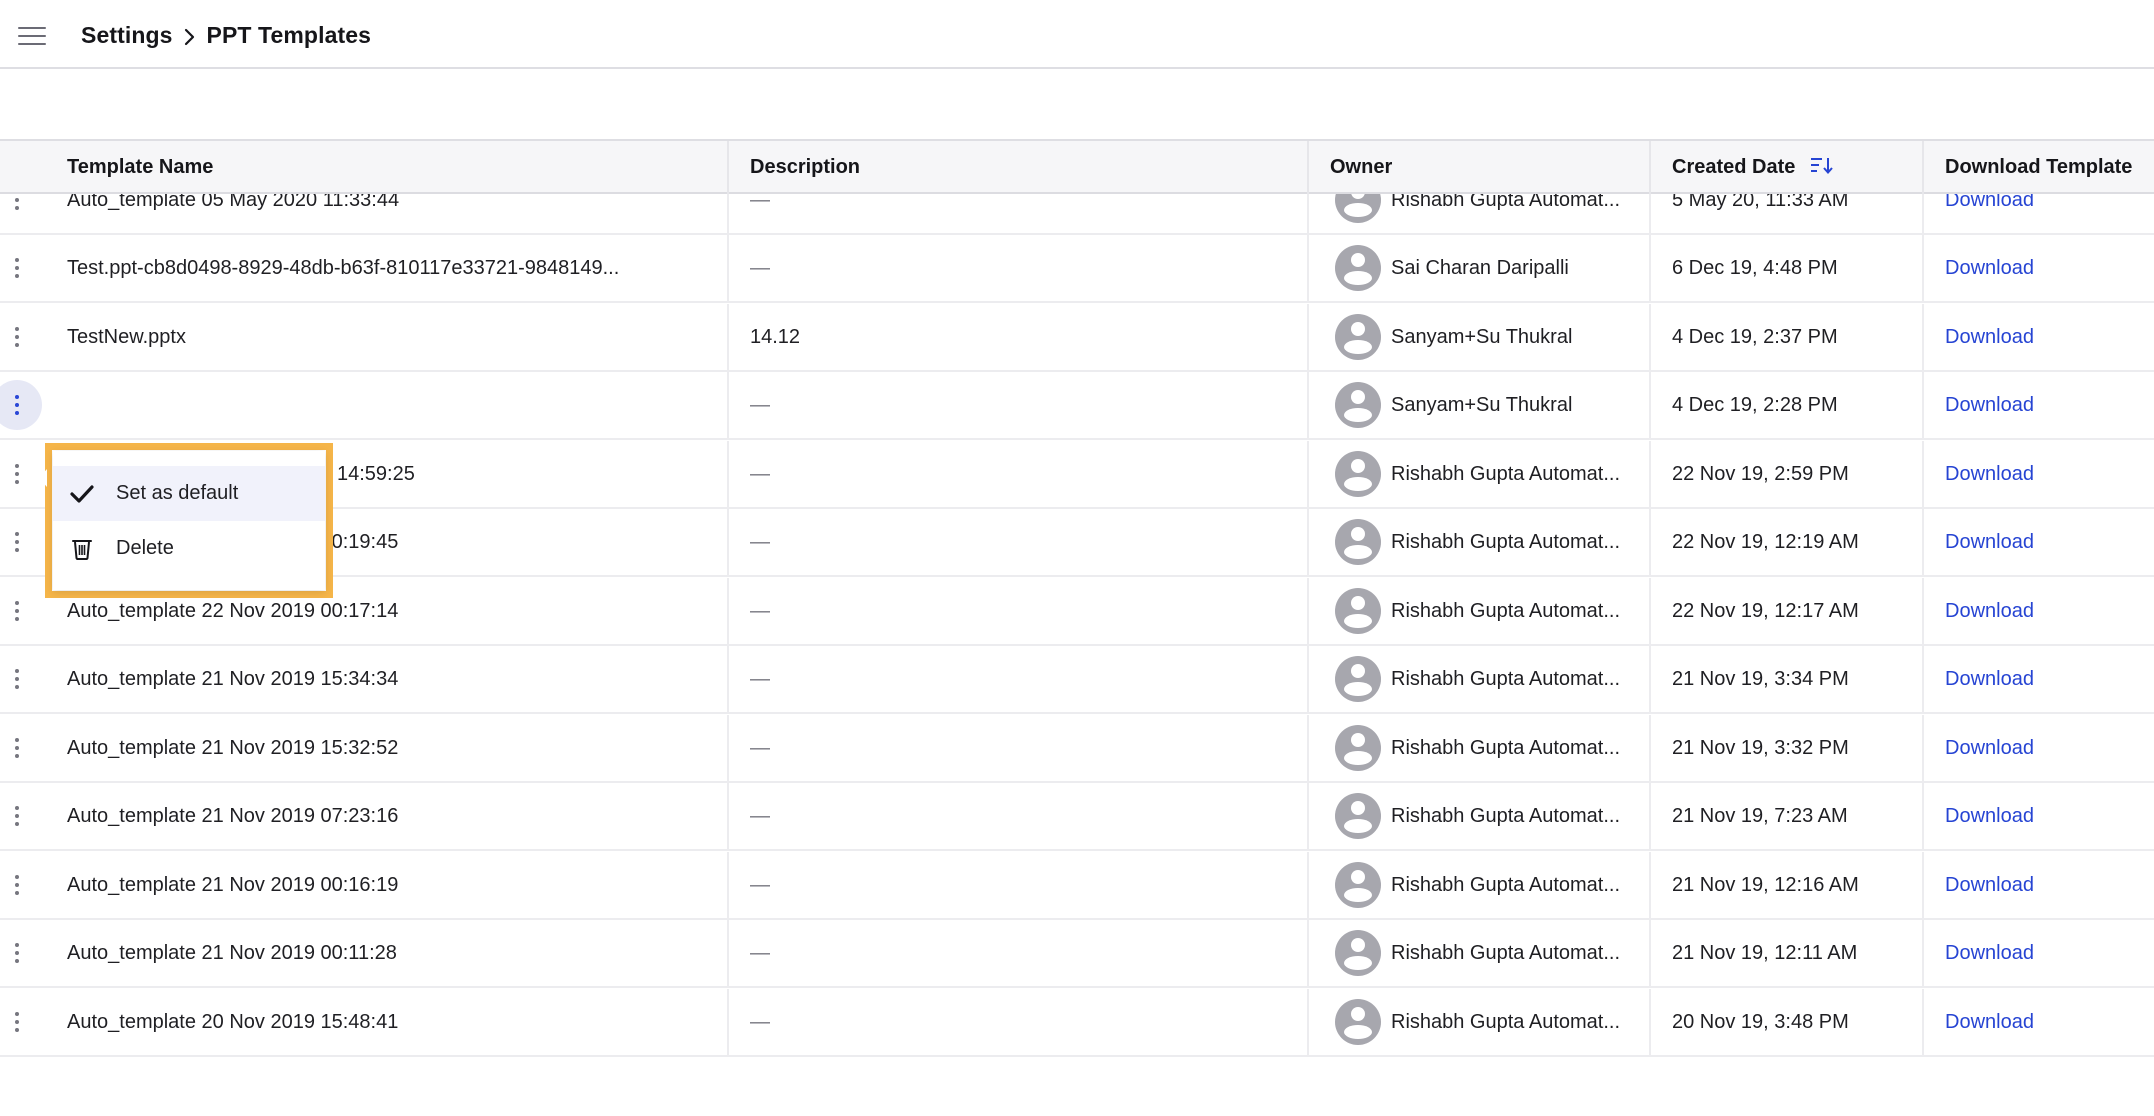 The height and width of the screenshot is (1116, 2154). What do you see at coordinates (189, 493) in the screenshot?
I see `menu-item-set-as-default: Set as default` at bounding box center [189, 493].